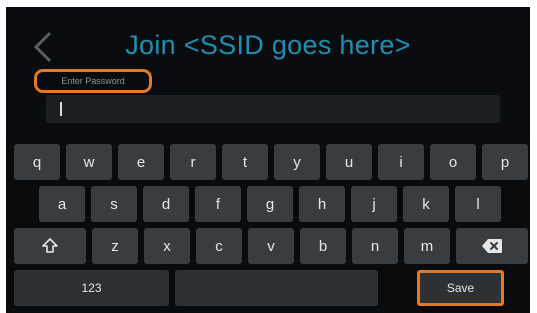 The image size is (537, 313). Describe the element at coordinates (89, 162) in the screenshot. I see `key-w: w` at that location.